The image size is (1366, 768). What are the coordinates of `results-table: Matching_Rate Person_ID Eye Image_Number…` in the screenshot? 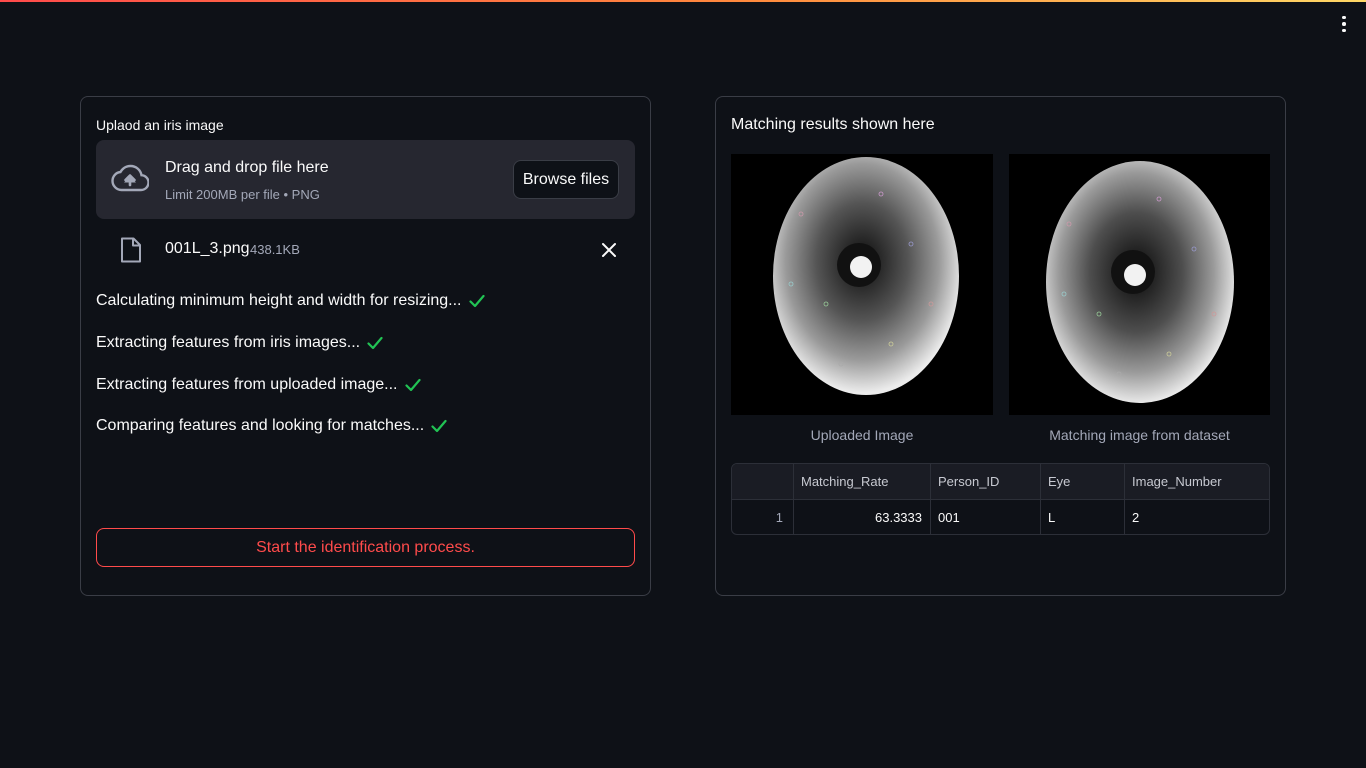 It's located at (1000, 499).